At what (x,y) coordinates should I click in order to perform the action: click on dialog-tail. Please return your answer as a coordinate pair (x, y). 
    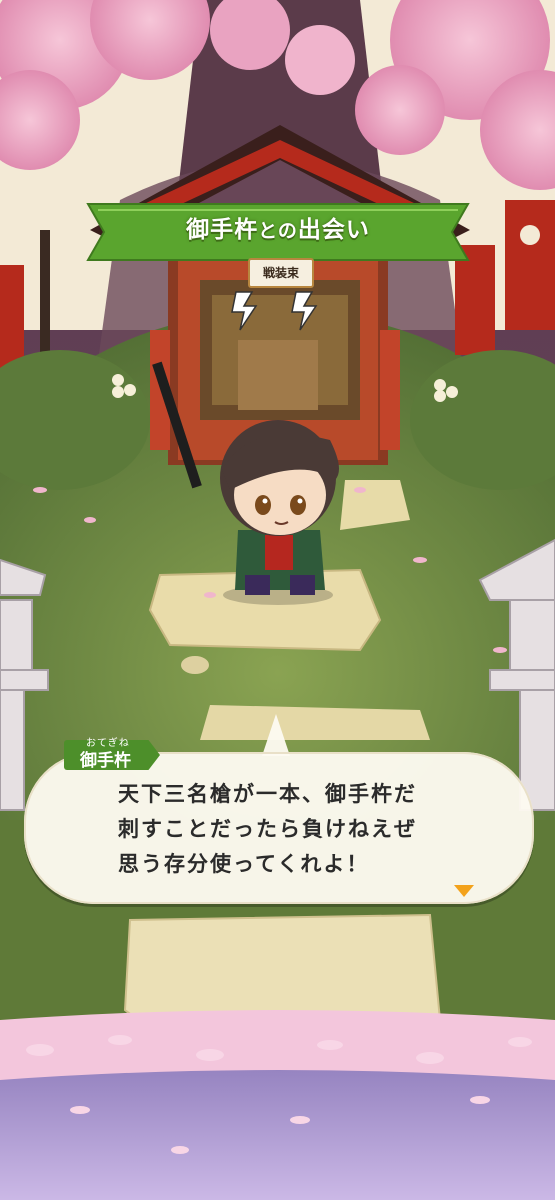
    Looking at the image, I should click on (276, 735).